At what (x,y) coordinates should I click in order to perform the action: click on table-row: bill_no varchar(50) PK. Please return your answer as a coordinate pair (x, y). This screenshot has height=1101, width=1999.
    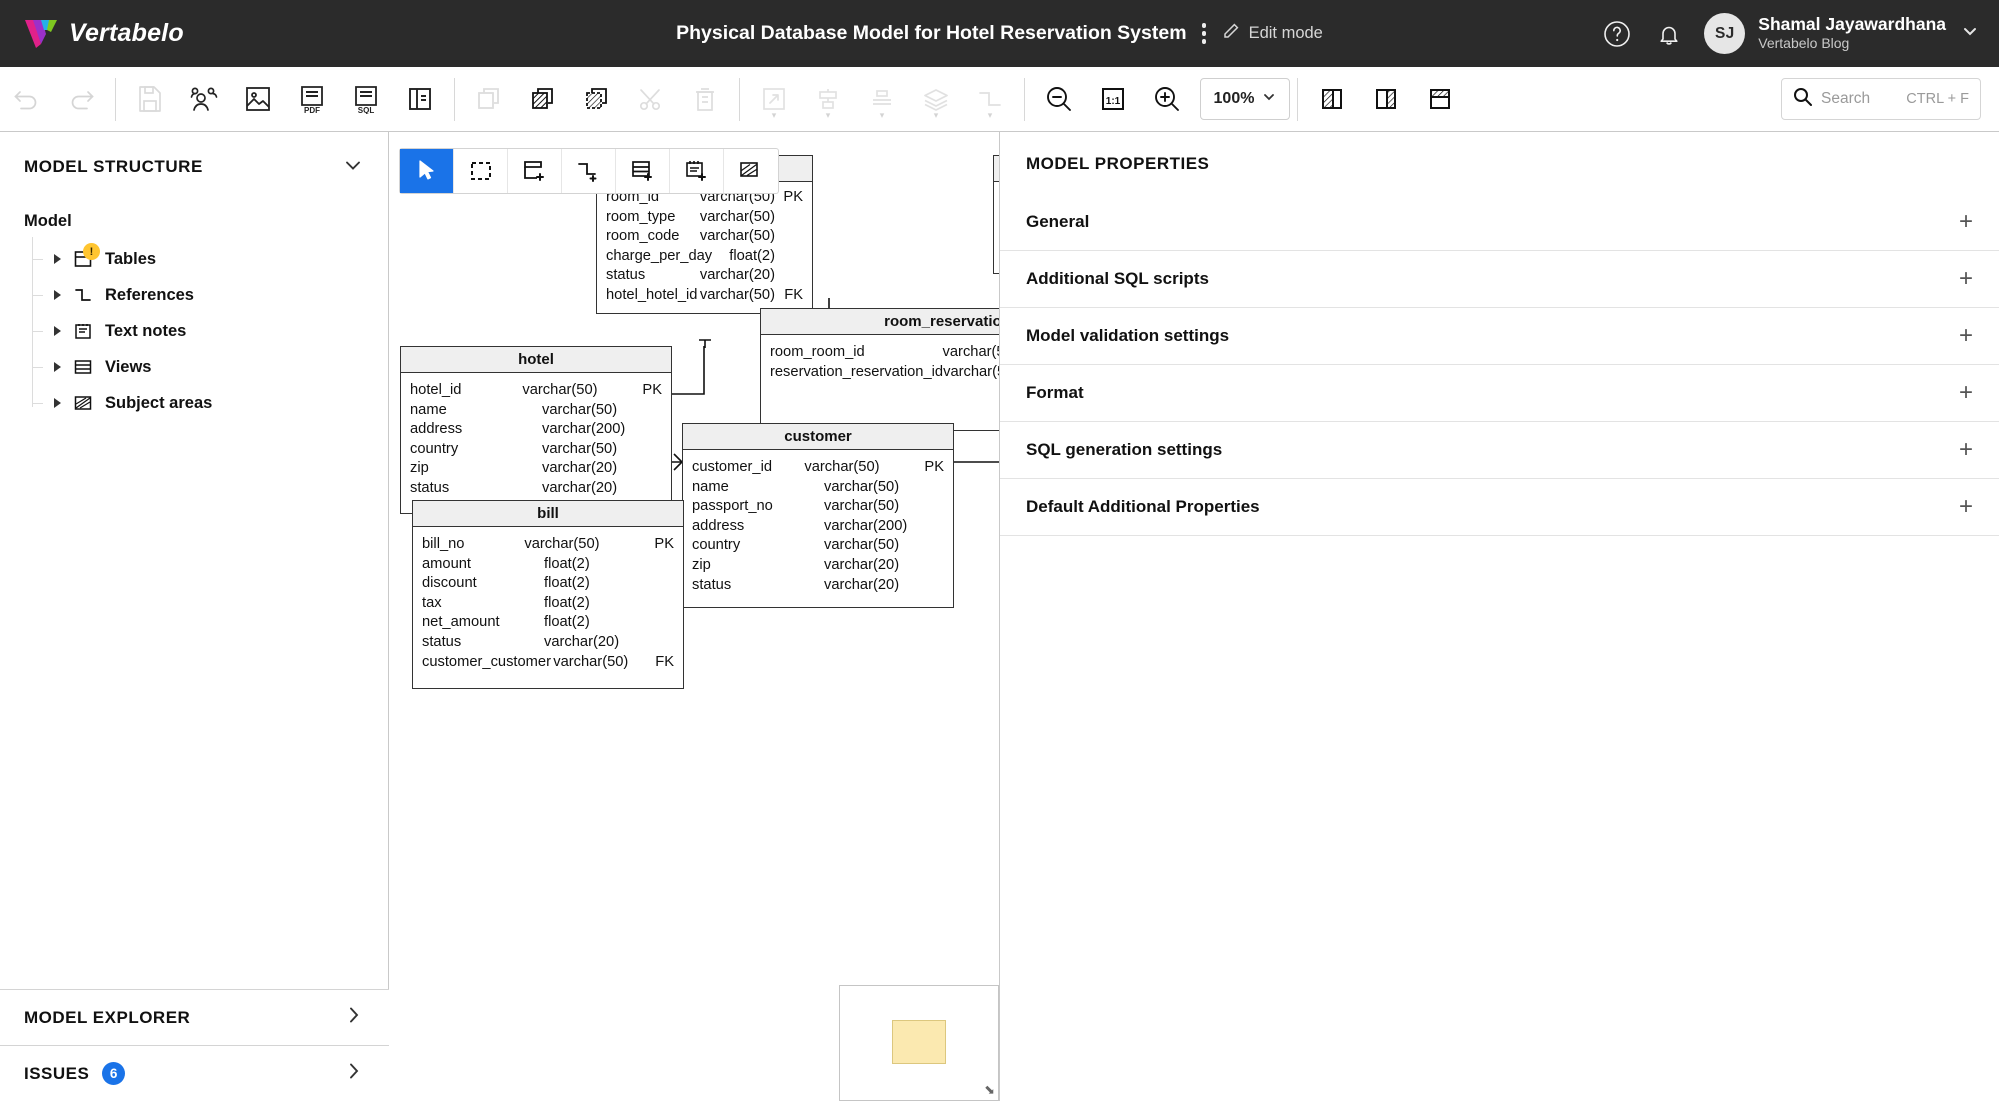
    Looking at the image, I should click on (548, 545).